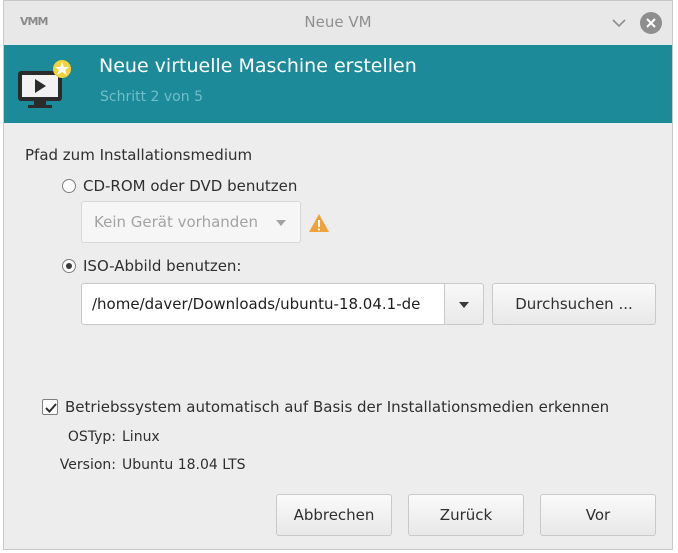  I want to click on back-button: Zurück, so click(466, 515).